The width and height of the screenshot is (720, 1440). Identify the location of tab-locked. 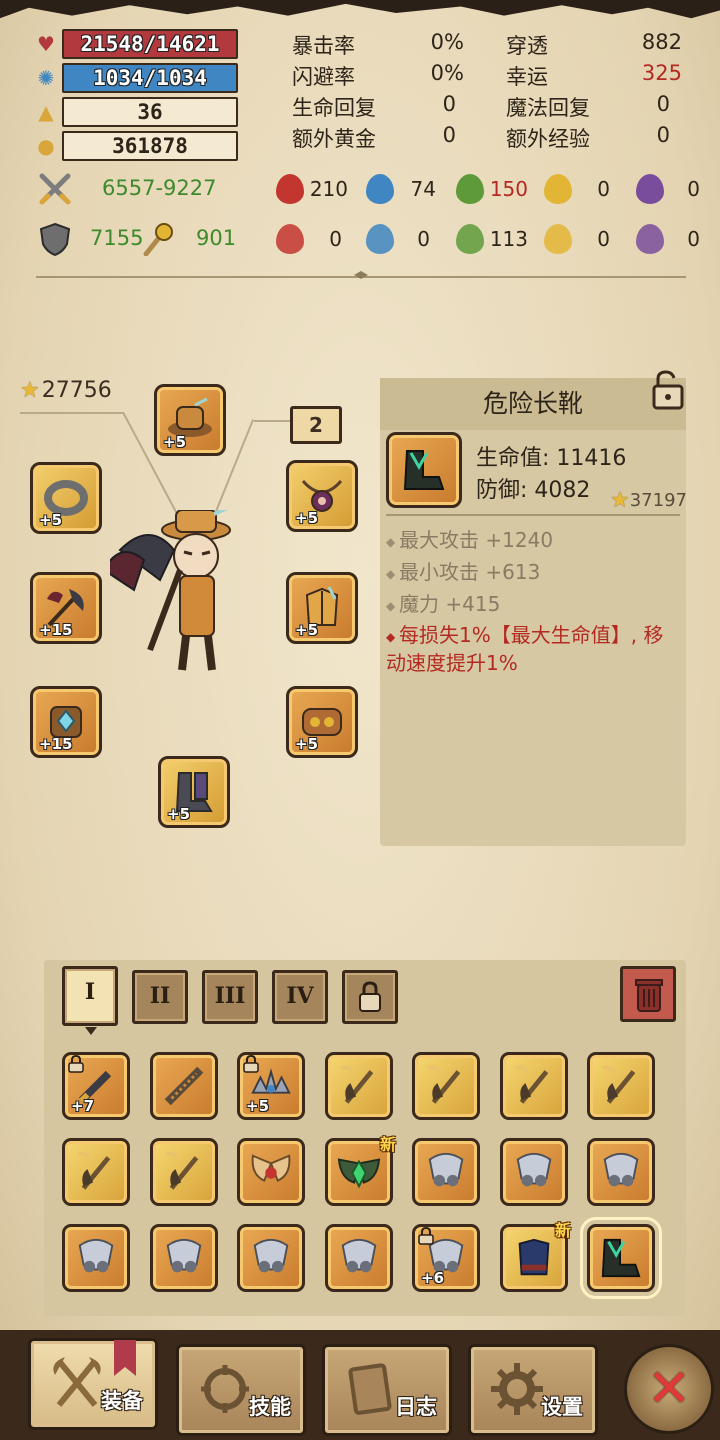
(370, 997).